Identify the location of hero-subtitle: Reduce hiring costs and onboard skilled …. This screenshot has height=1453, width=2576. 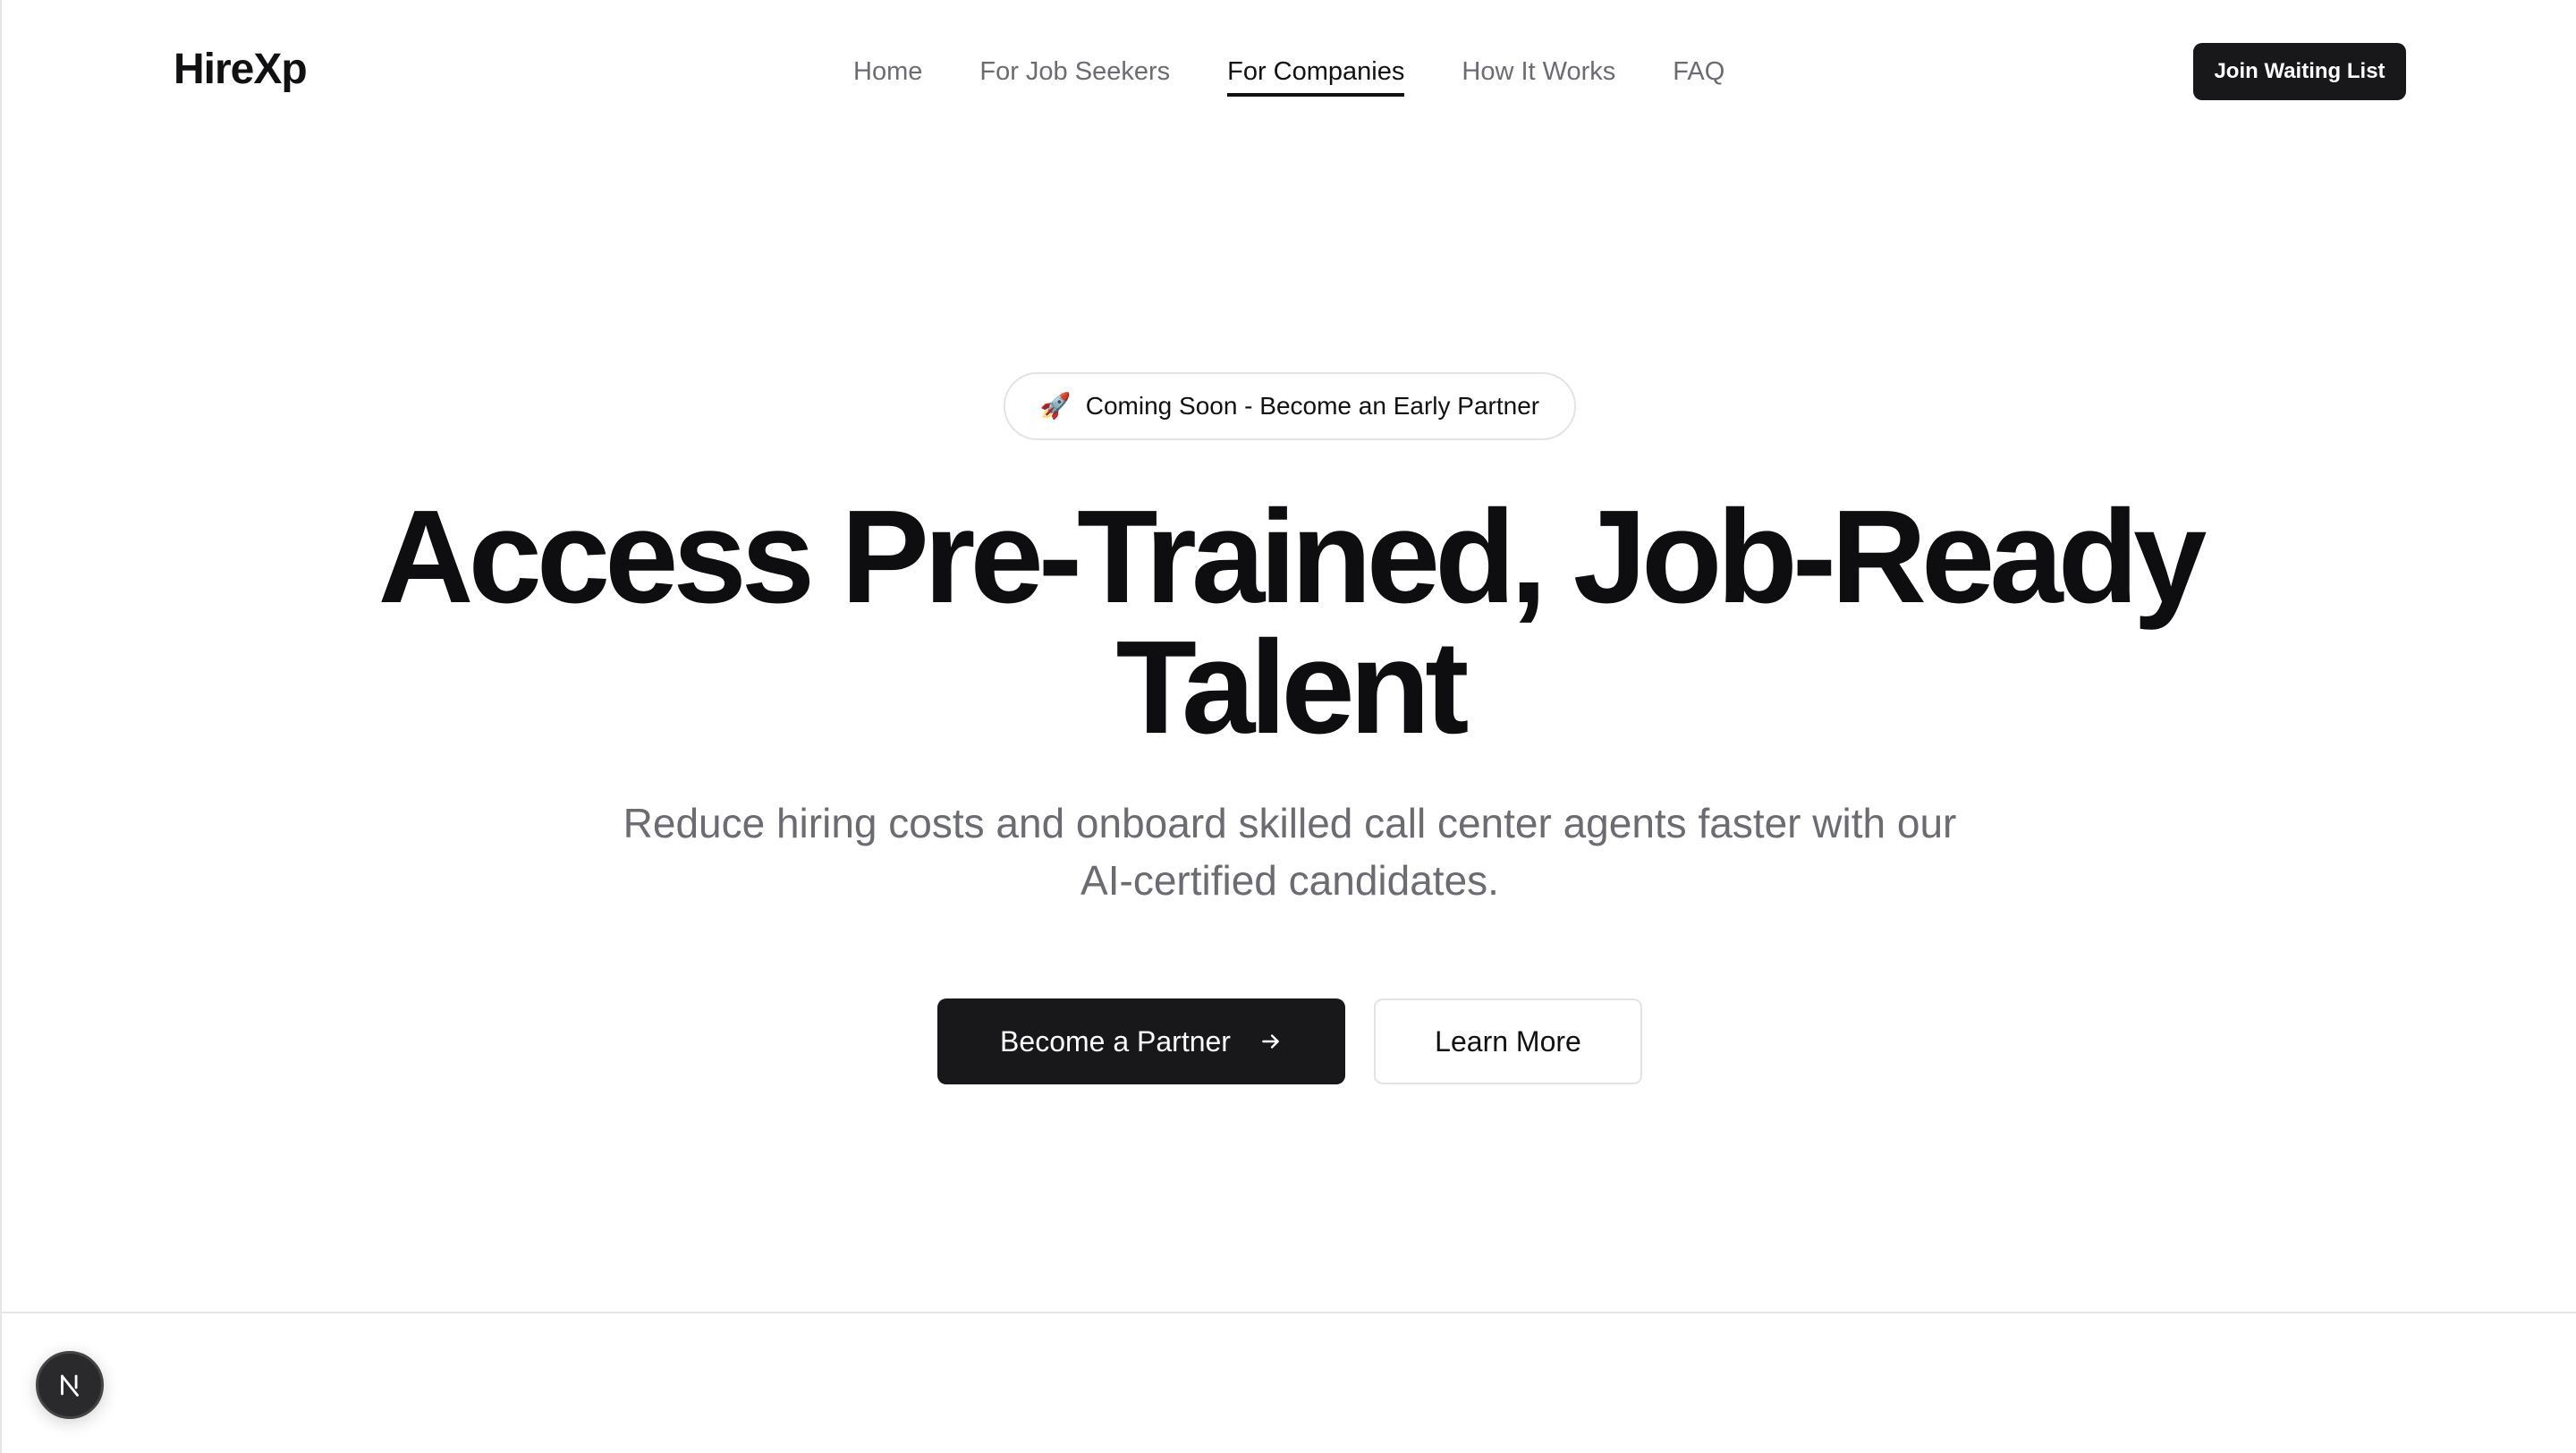
(1289, 851).